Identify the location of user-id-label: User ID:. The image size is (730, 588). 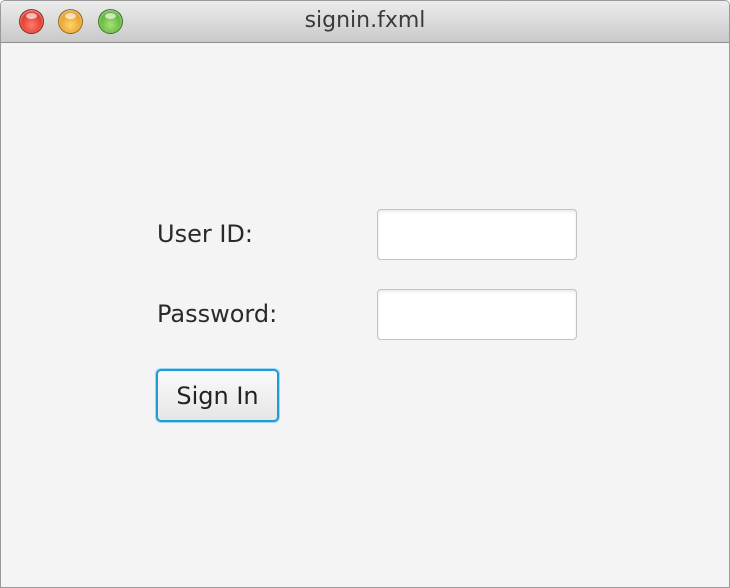
(205, 234).